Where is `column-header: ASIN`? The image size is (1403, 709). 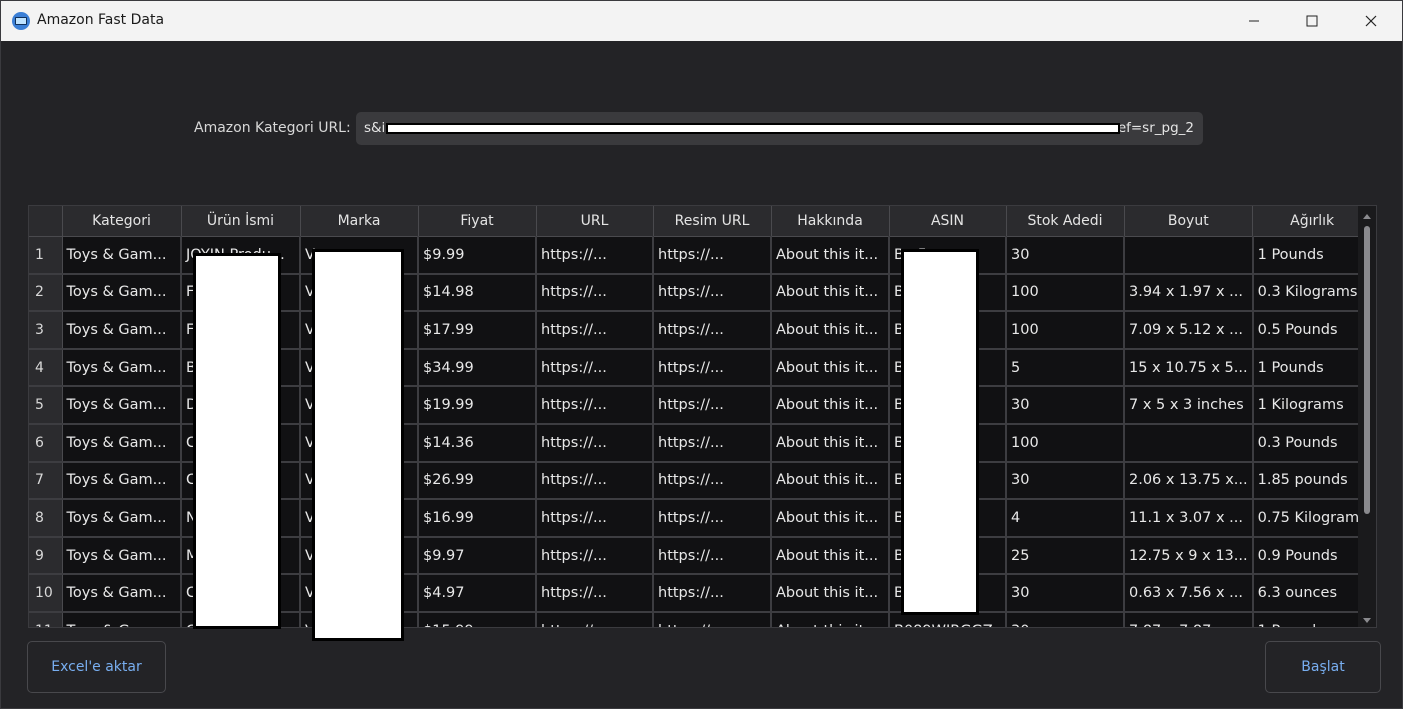 column-header: ASIN is located at coordinates (948, 221).